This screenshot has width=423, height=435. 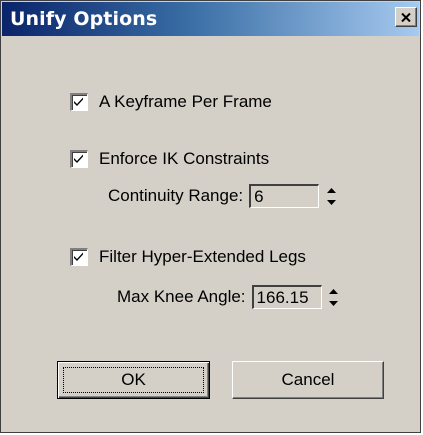 I want to click on close-button, so click(x=406, y=17).